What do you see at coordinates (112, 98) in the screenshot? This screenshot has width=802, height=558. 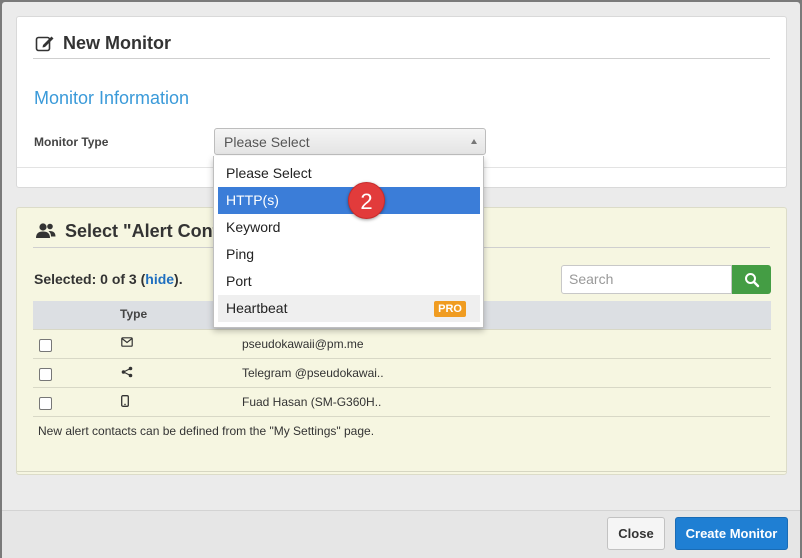 I see `section-title: Monitor Information` at bounding box center [112, 98].